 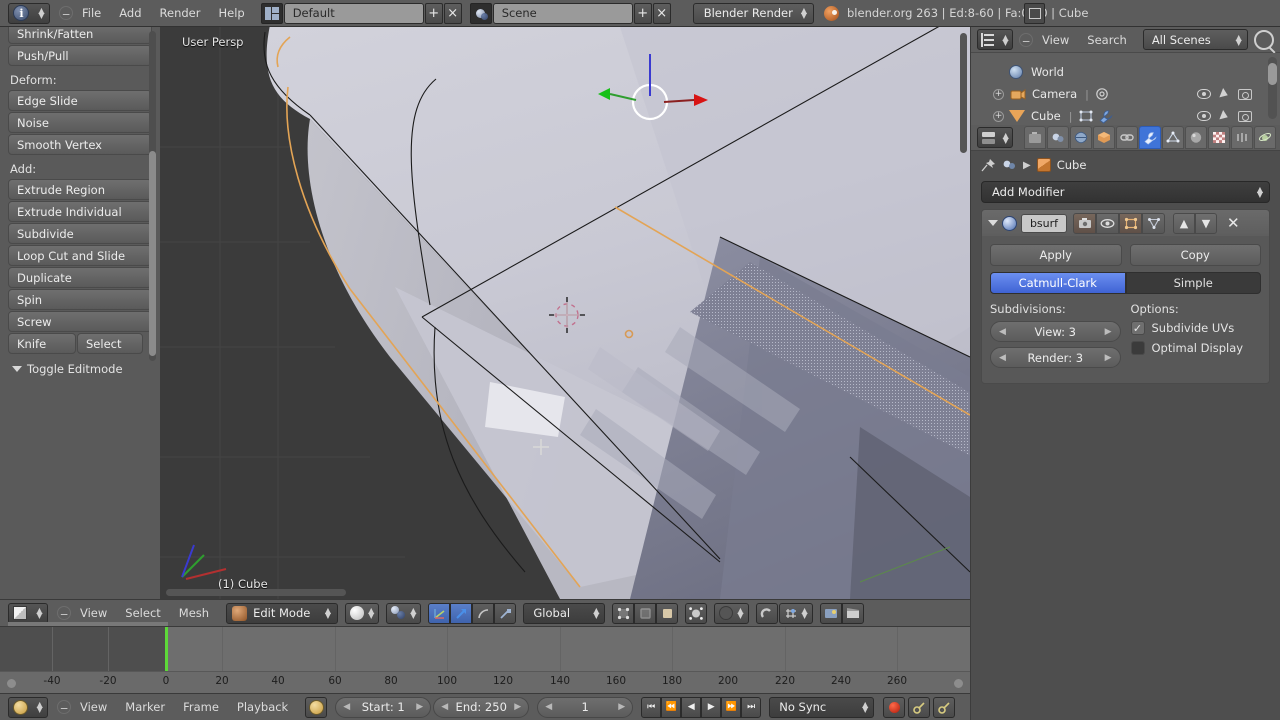 What do you see at coordinates (80, 299) in the screenshot?
I see `tool-spin: Spin` at bounding box center [80, 299].